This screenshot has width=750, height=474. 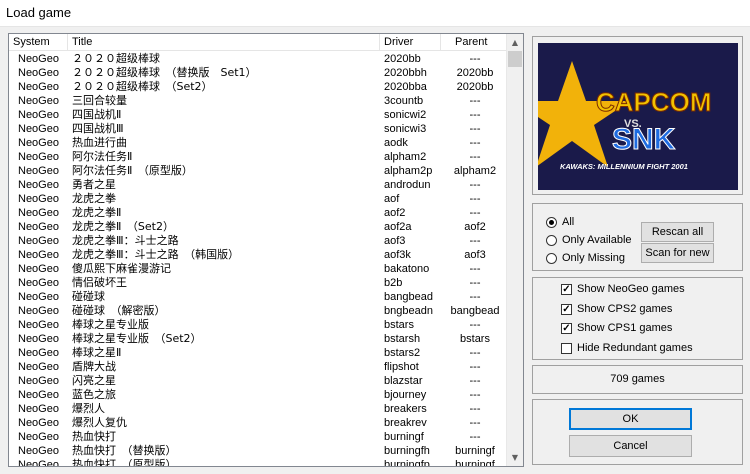 What do you see at coordinates (110, 324) in the screenshot?
I see `cell-title: 棒球之星专业版` at bounding box center [110, 324].